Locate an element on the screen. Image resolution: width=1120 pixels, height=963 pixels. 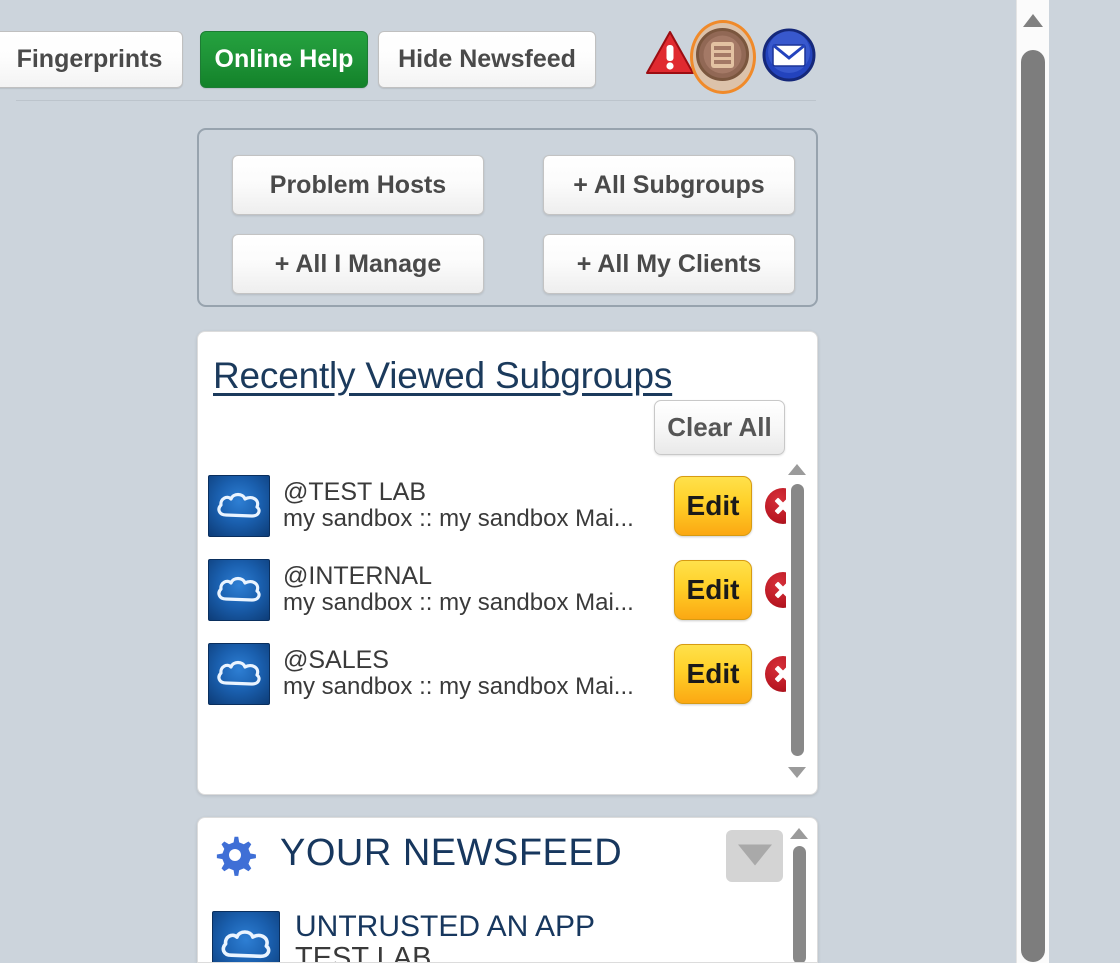
hide-newsfeed-button-label: Hide Newsfeed is located at coordinates (487, 59).